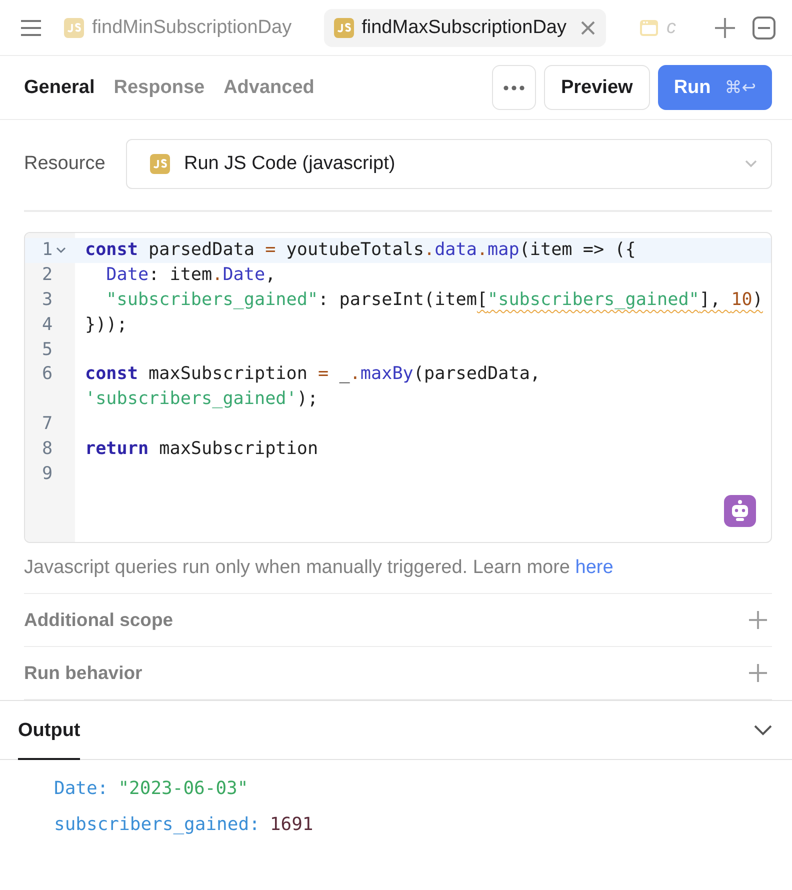 The image size is (792, 890). Describe the element at coordinates (159, 87) in the screenshot. I see `section-tab: Response` at that location.